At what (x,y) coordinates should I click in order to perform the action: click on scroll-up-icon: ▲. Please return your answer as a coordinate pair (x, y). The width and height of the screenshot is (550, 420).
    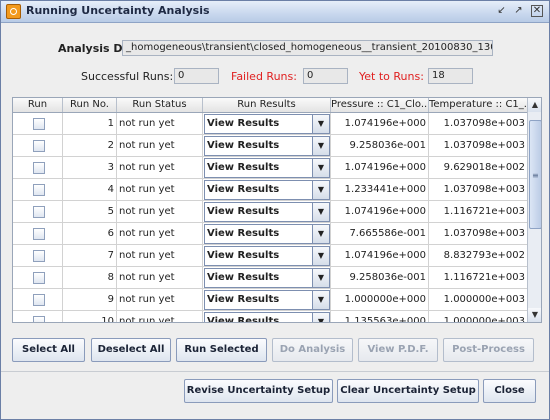
    Looking at the image, I should click on (534, 105).